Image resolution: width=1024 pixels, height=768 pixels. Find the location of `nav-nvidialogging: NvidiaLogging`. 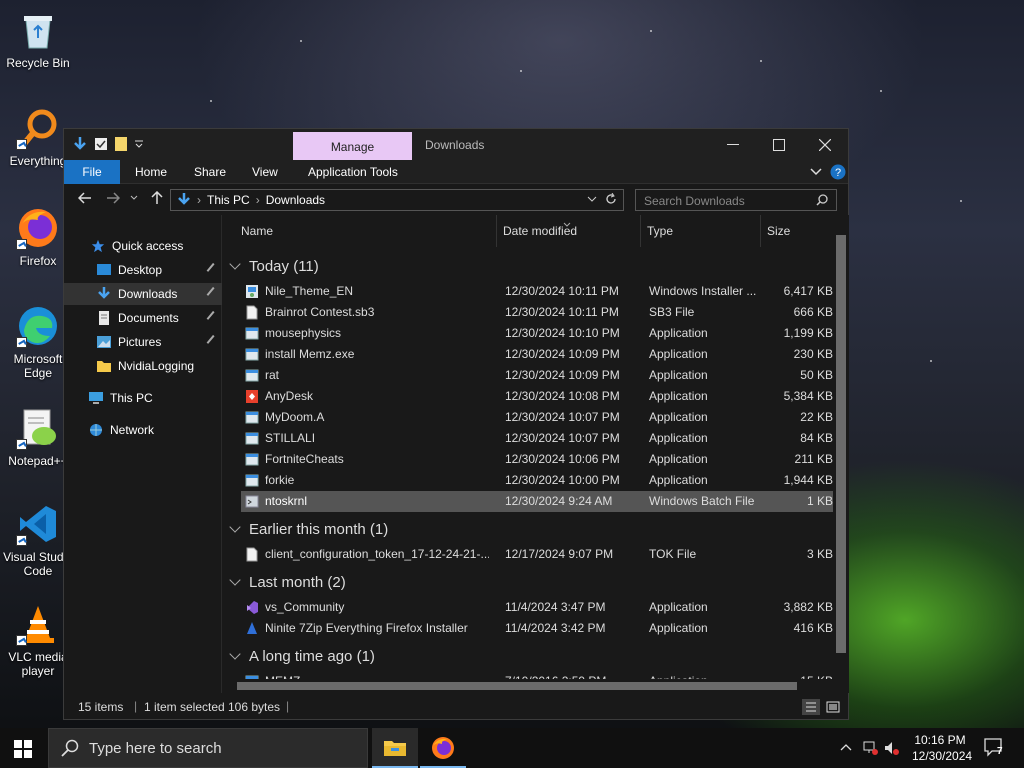

nav-nvidialogging: NvidiaLogging is located at coordinates (143, 366).